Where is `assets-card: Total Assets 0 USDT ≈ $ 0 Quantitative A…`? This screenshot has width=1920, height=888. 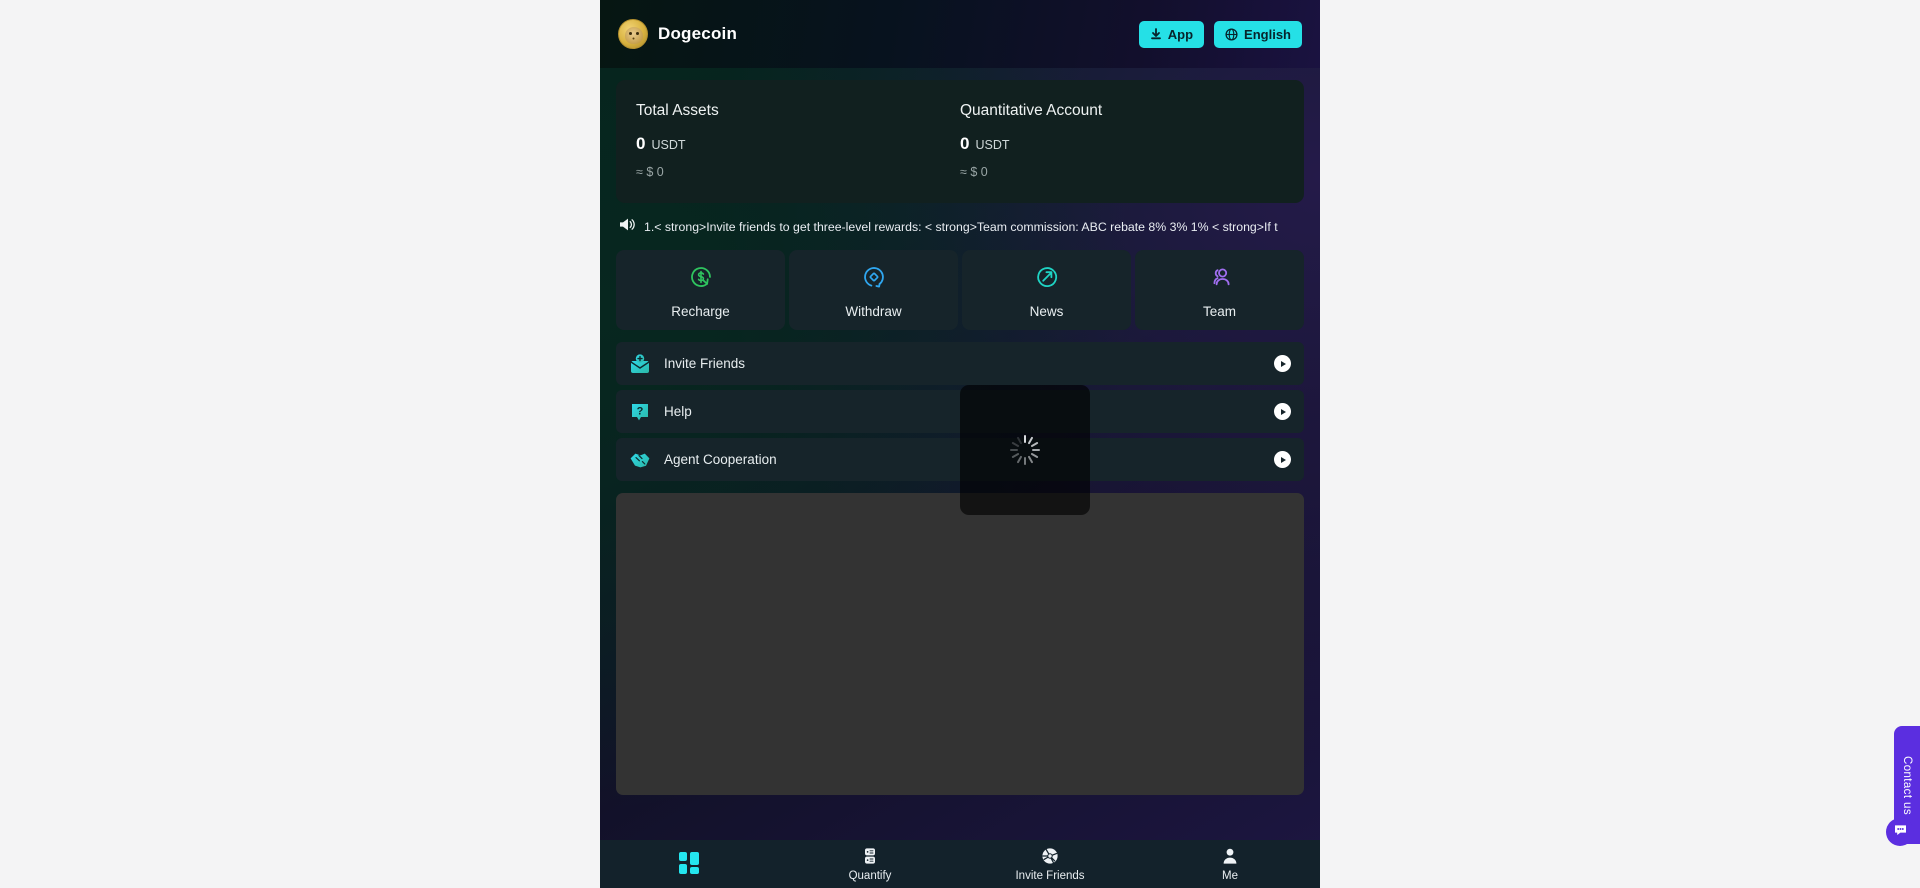
assets-card: Total Assets 0 USDT ≈ $ 0 Quantitative A… is located at coordinates (960, 141).